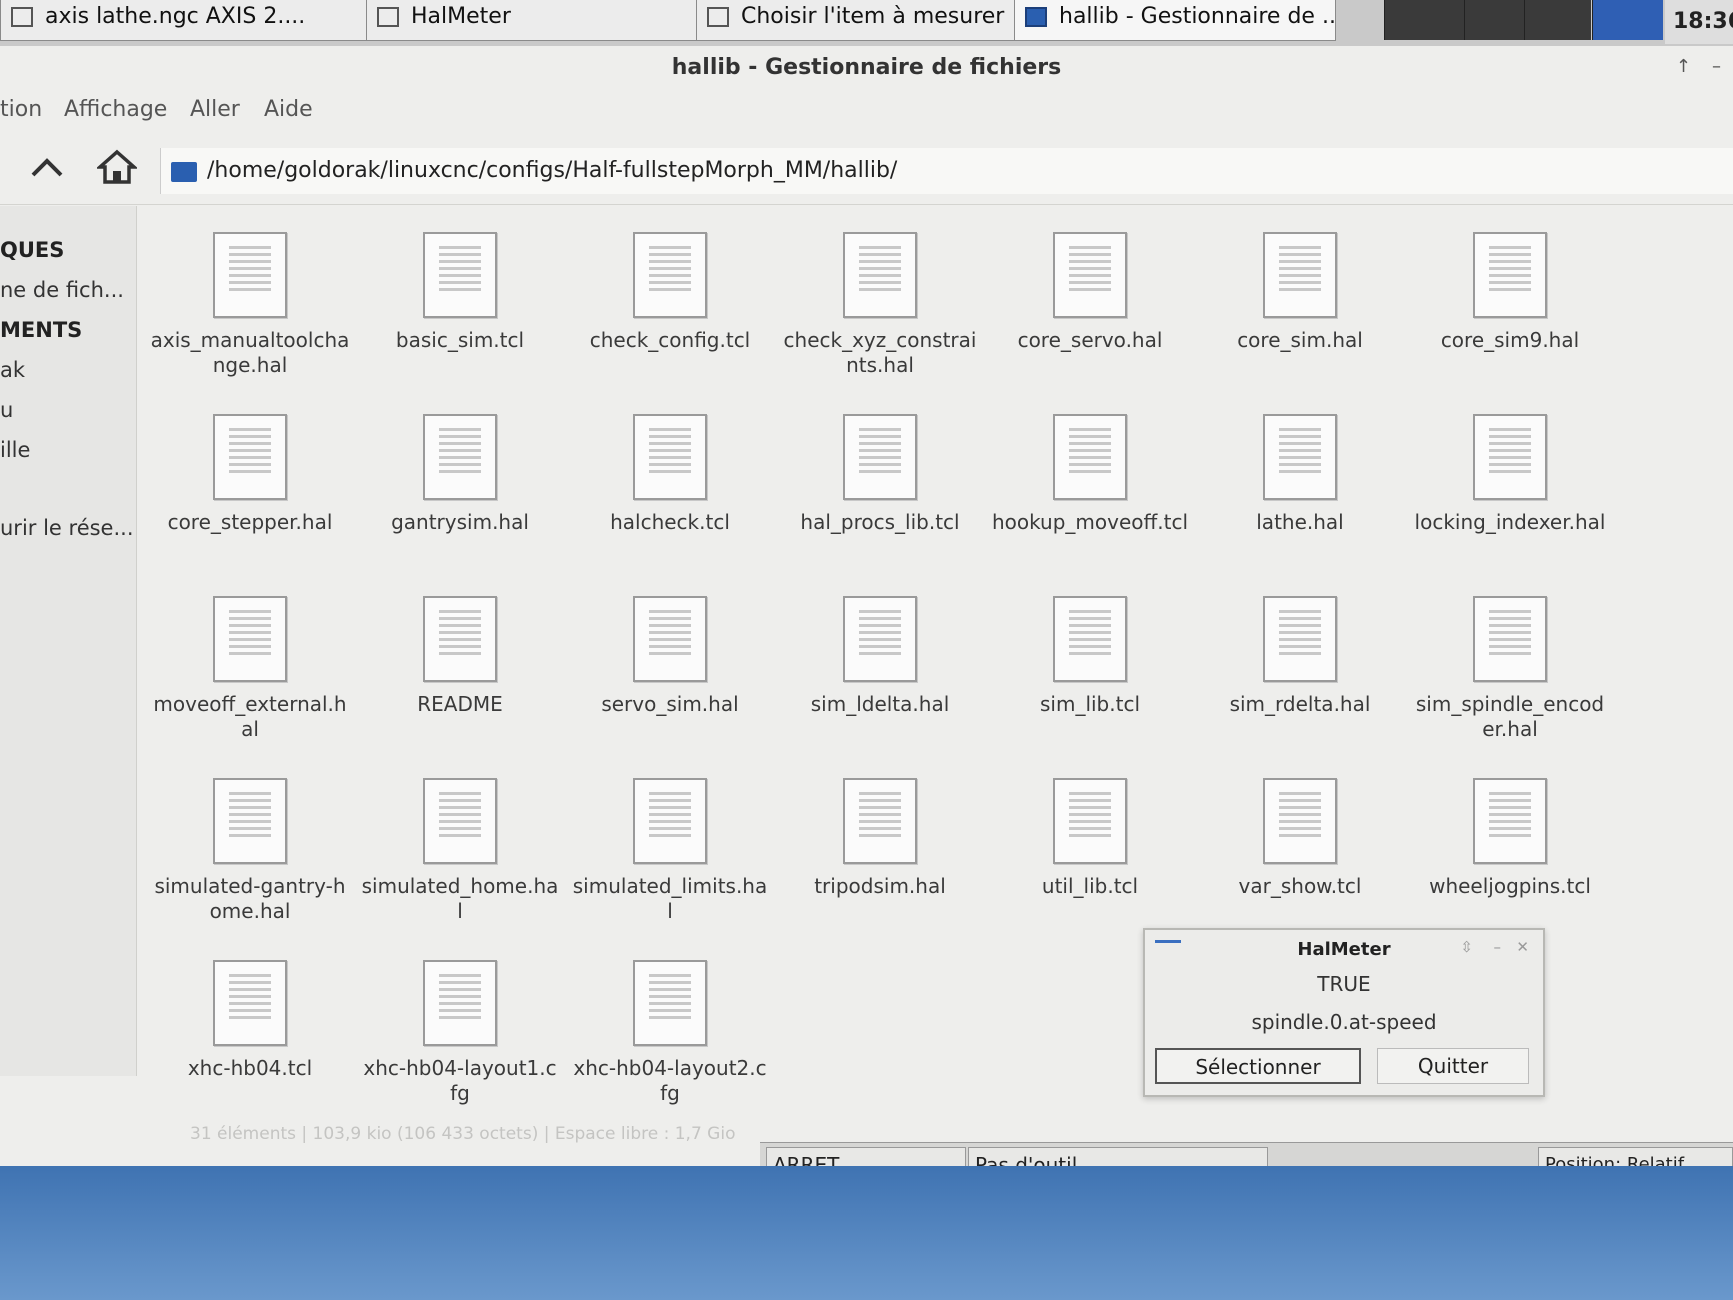  I want to click on window-title: hallib - Gestionnaire de fichiers, so click(866, 67).